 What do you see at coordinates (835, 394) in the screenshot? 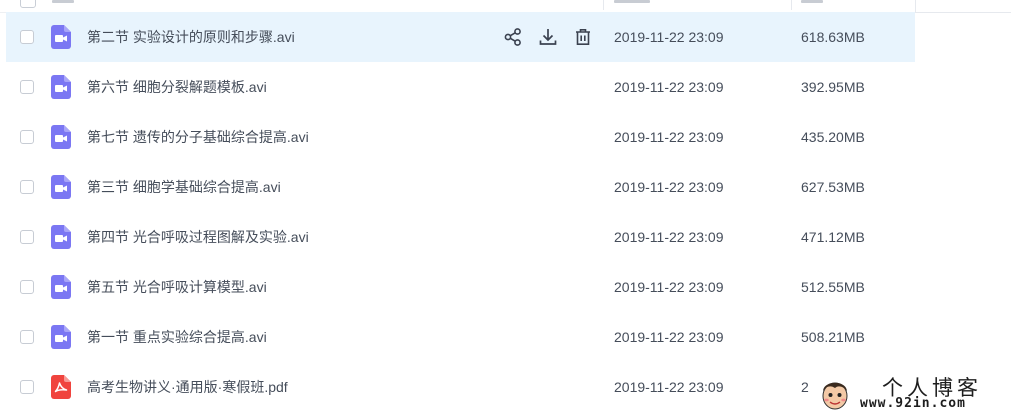
I see `cartoon-face-icon` at bounding box center [835, 394].